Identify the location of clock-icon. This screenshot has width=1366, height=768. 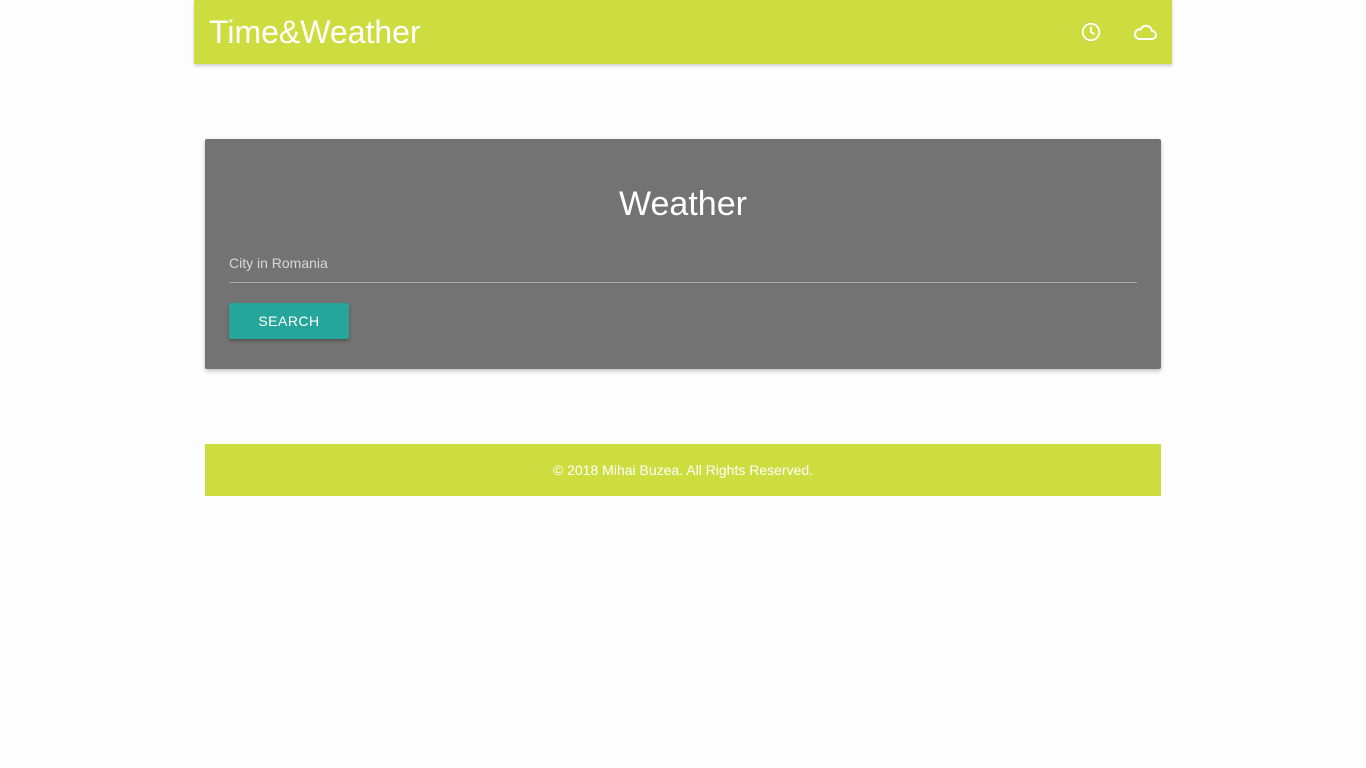
(1091, 32).